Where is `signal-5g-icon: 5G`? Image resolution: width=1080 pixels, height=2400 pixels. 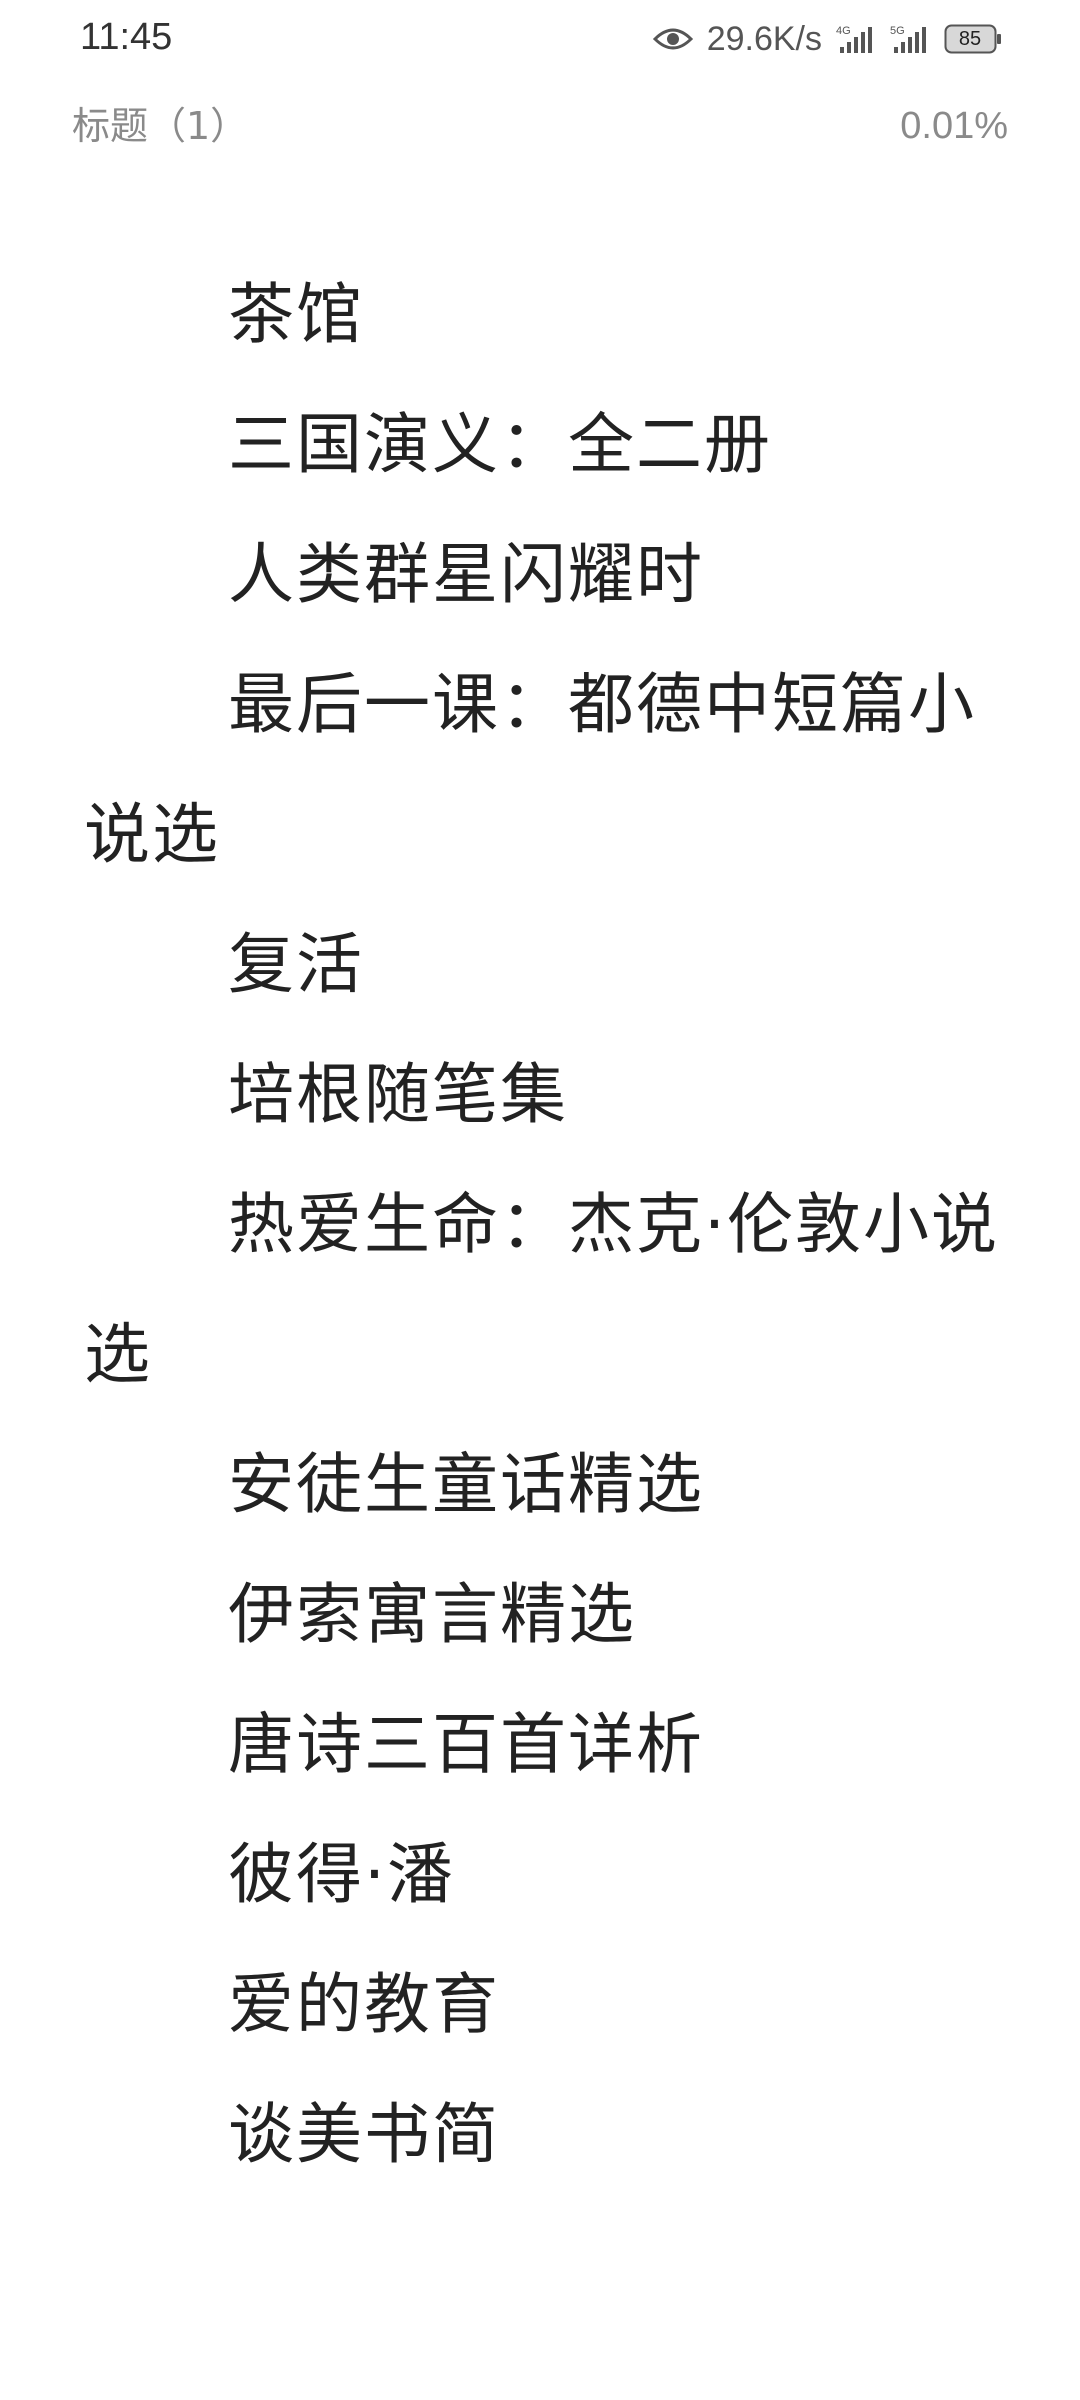 signal-5g-icon: 5G is located at coordinates (910, 39).